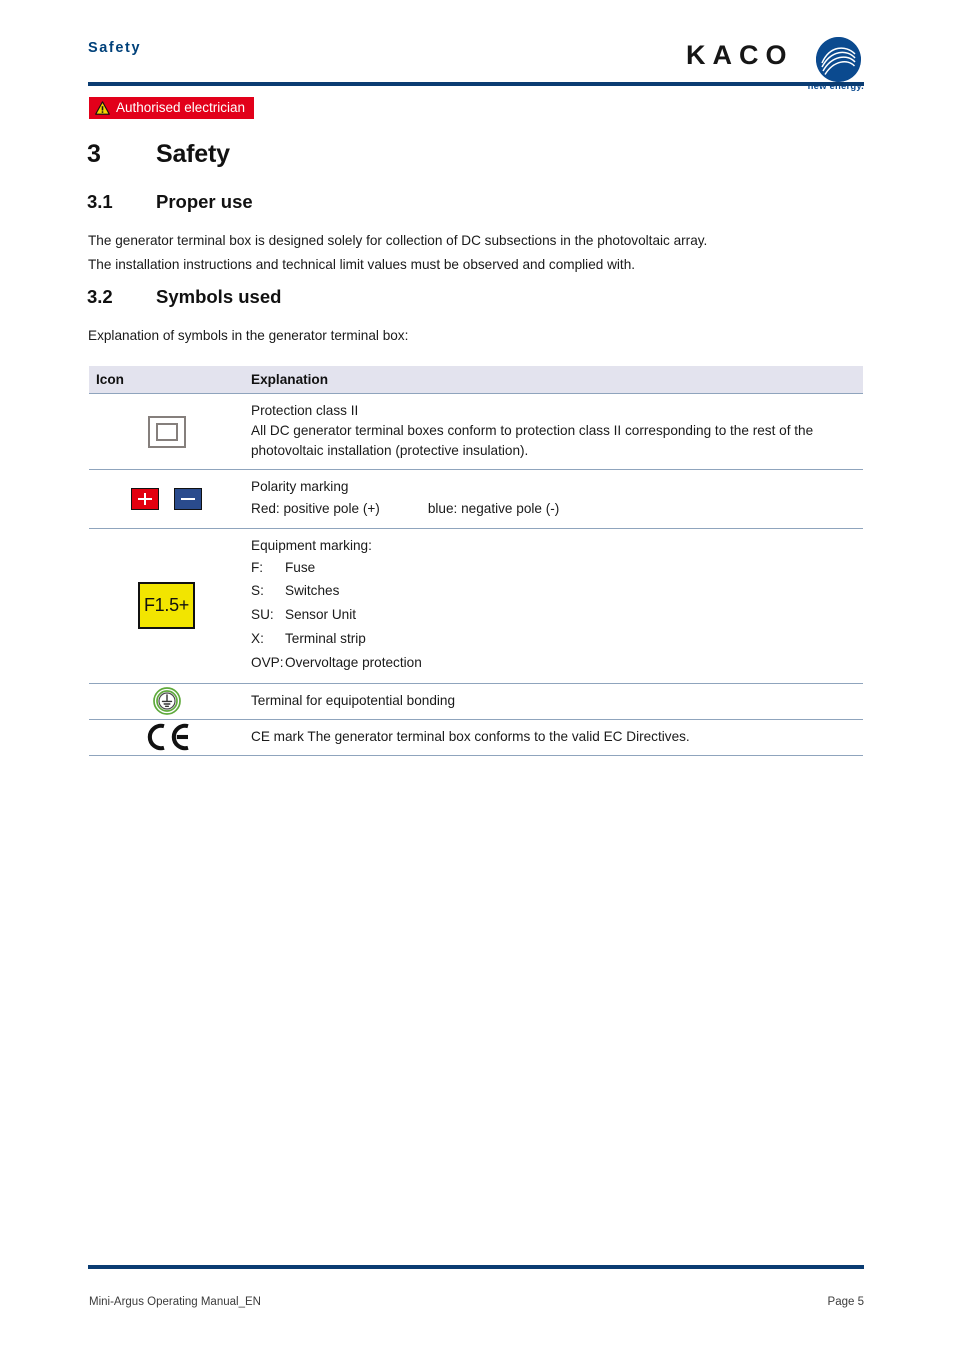 Image resolution: width=954 pixels, height=1350 pixels. I want to click on negative-pole-text: blue: negative pole (-), so click(493, 509).